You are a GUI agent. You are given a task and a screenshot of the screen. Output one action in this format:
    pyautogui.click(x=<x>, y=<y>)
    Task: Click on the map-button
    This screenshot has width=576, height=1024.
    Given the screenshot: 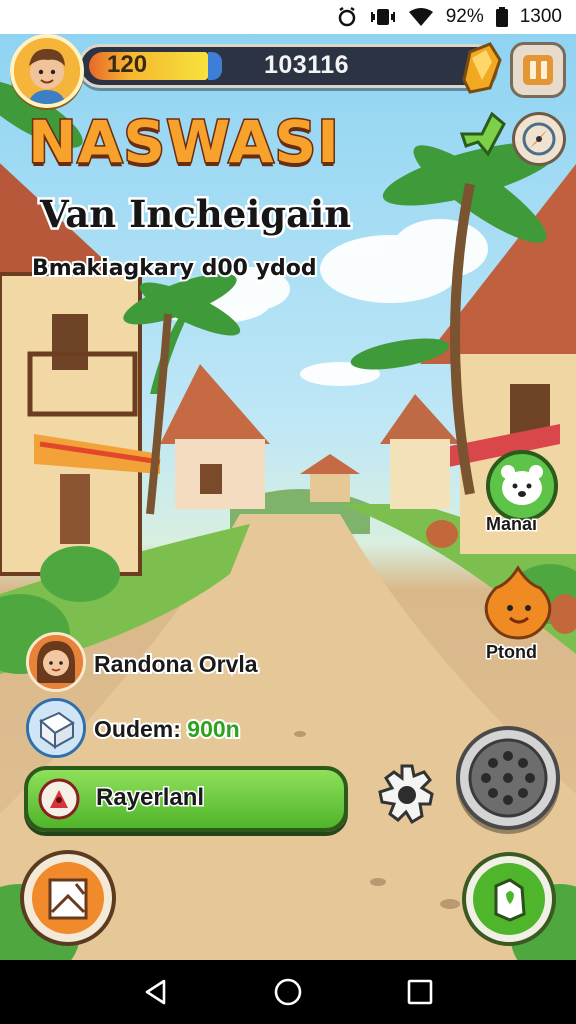 What is the action you would take?
    pyautogui.click(x=509, y=899)
    